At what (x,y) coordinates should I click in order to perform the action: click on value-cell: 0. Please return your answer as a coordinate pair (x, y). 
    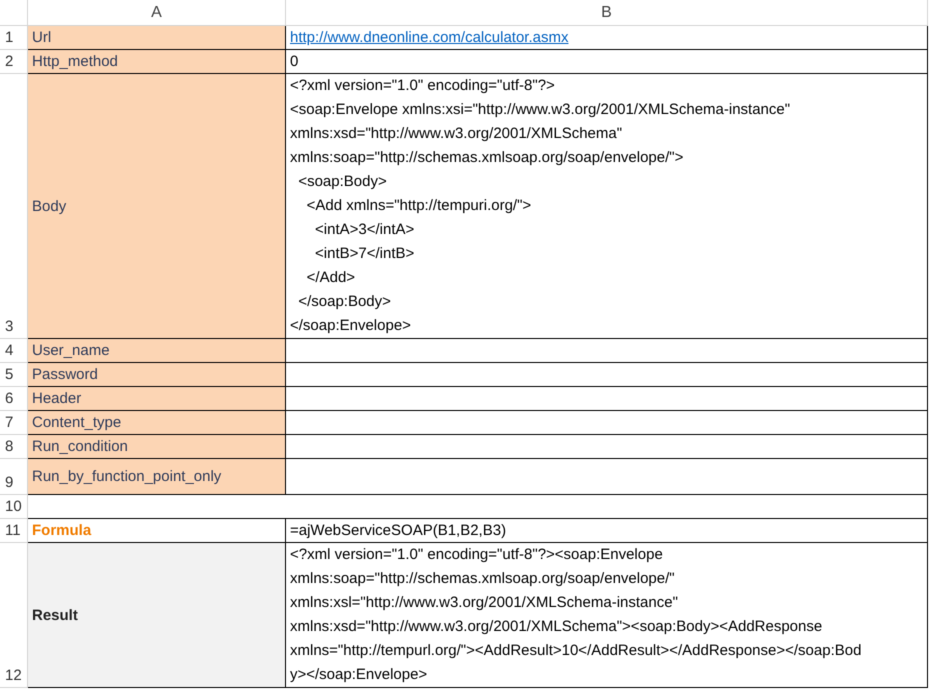
    Looking at the image, I should click on (607, 62).